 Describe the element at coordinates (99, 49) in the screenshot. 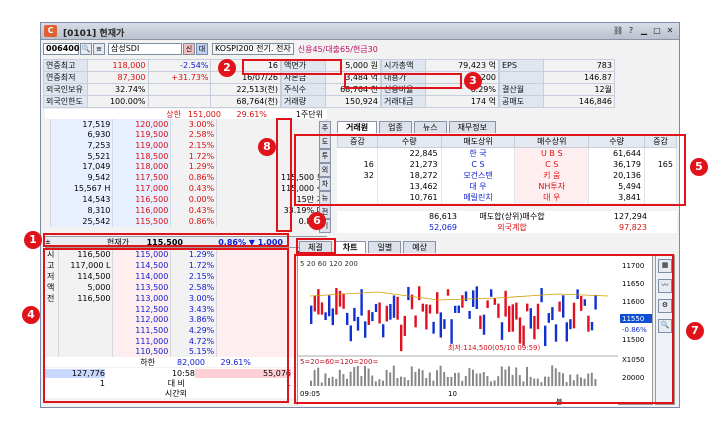

I see `list-icon: ≡` at that location.